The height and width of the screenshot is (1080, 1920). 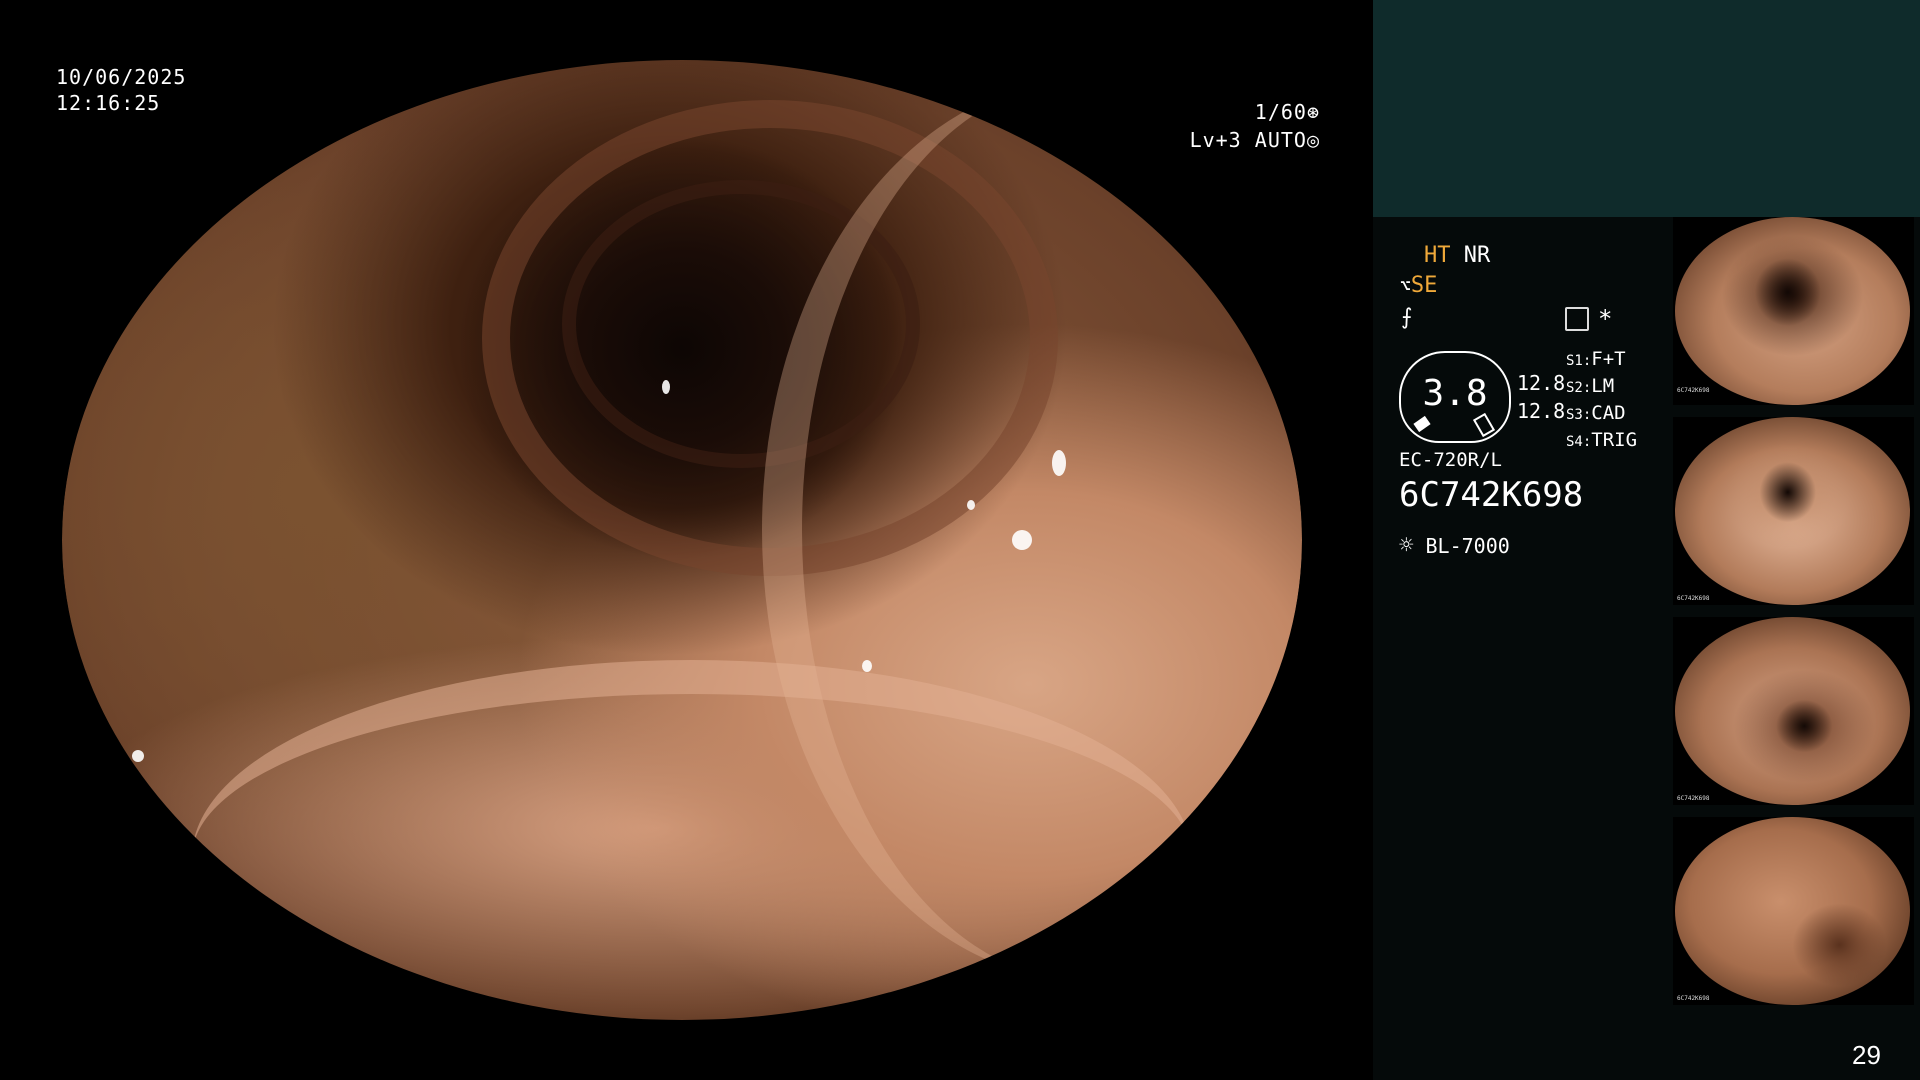 What do you see at coordinates (1603, 386) in the screenshot?
I see `s2-value: LM` at bounding box center [1603, 386].